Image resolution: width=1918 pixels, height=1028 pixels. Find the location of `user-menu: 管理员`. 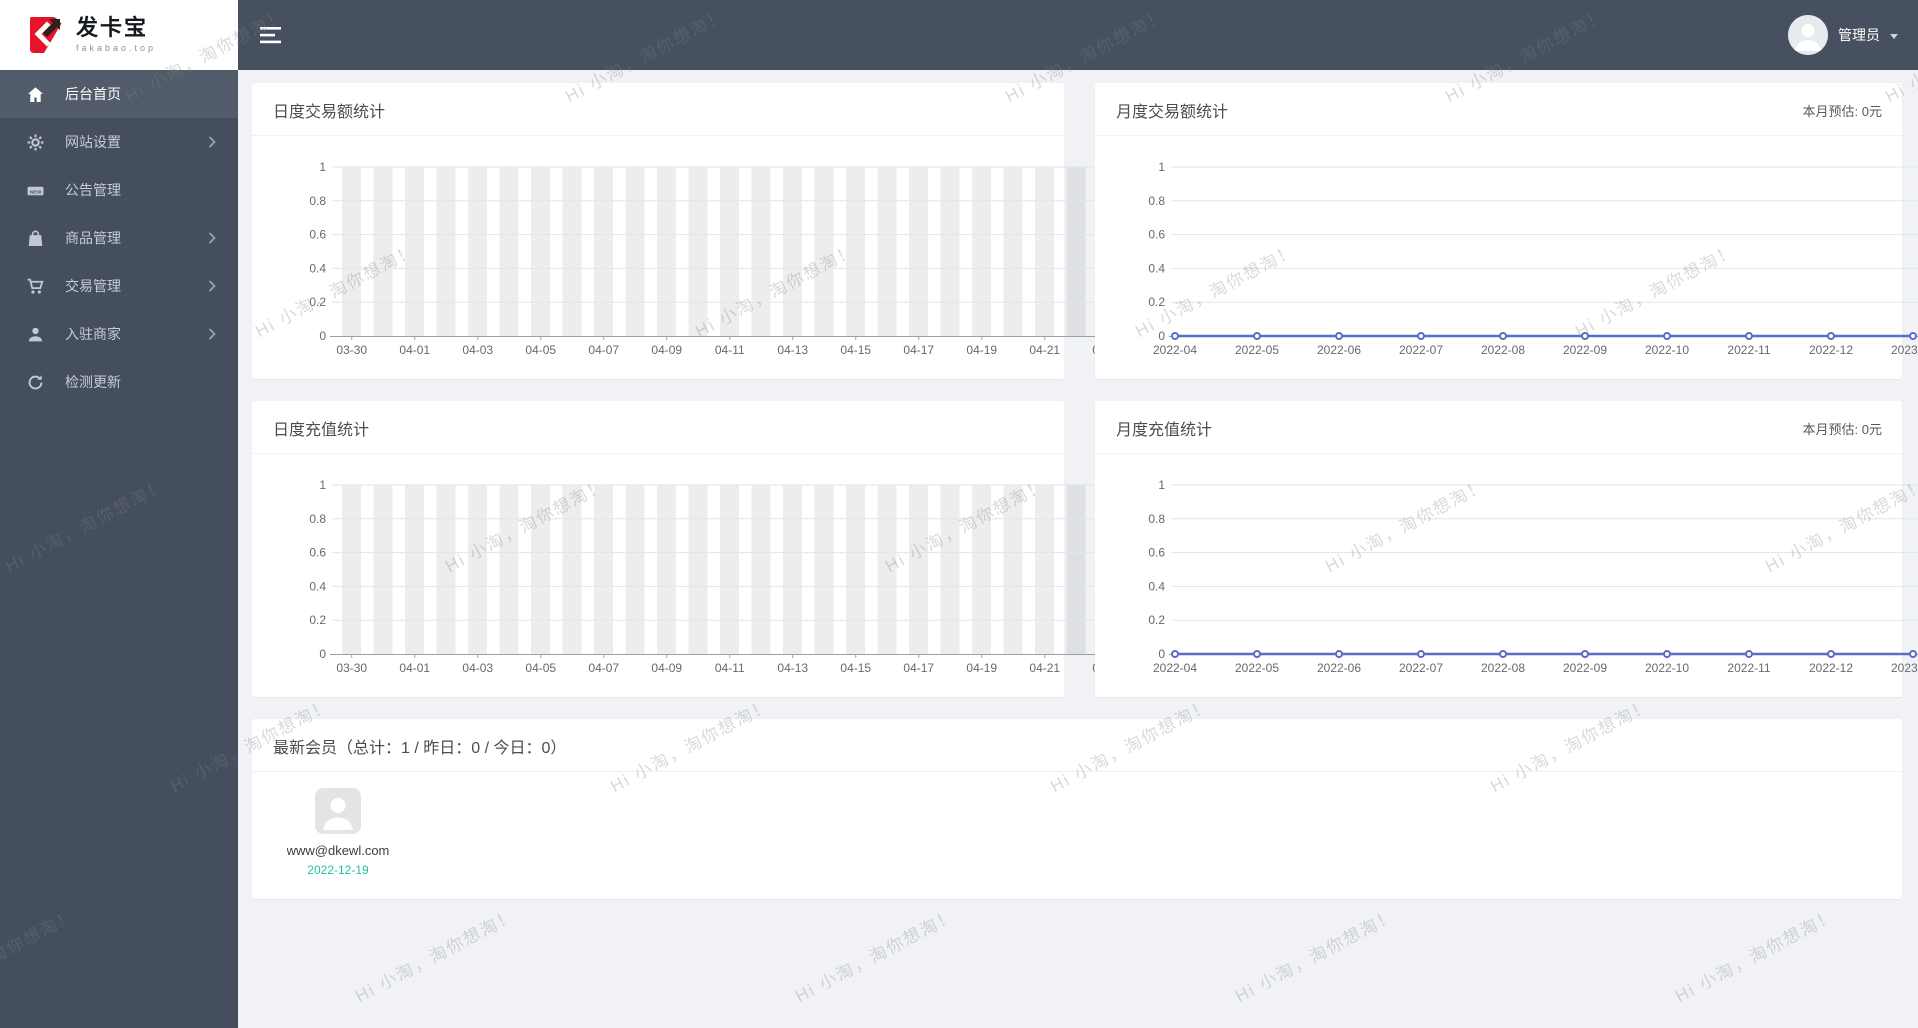

user-menu: 管理员 is located at coordinates (1843, 35).